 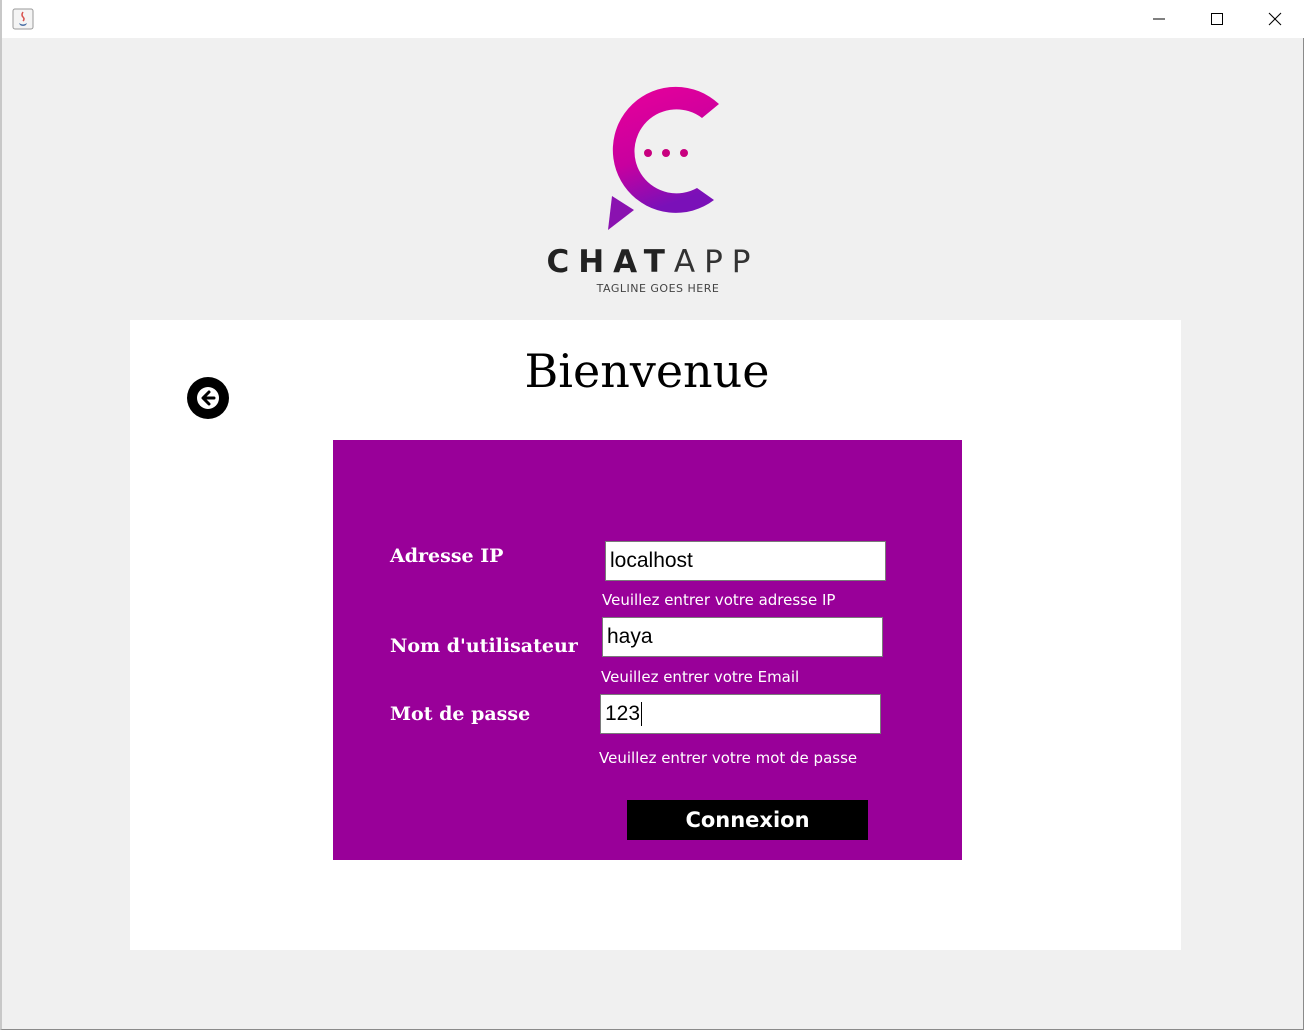 I want to click on maximize-icon, so click(x=1217, y=19).